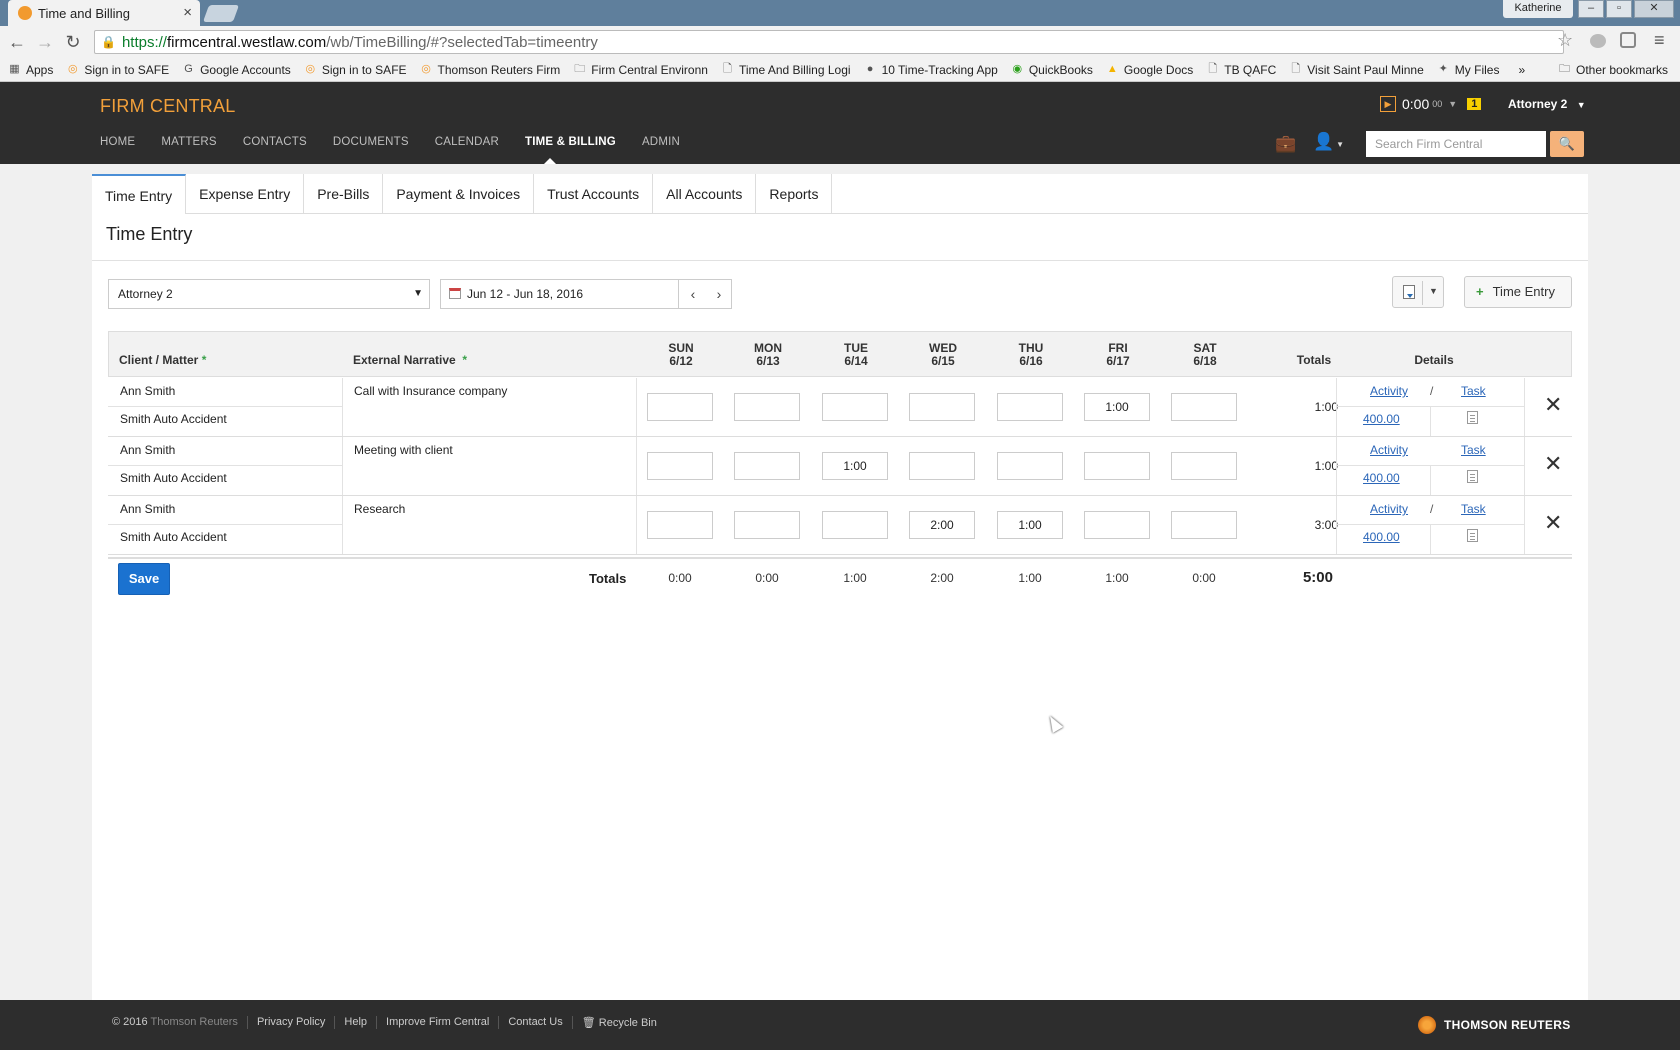 The width and height of the screenshot is (1680, 1050). What do you see at coordinates (794, 194) in the screenshot?
I see `tab-reports: Reports` at bounding box center [794, 194].